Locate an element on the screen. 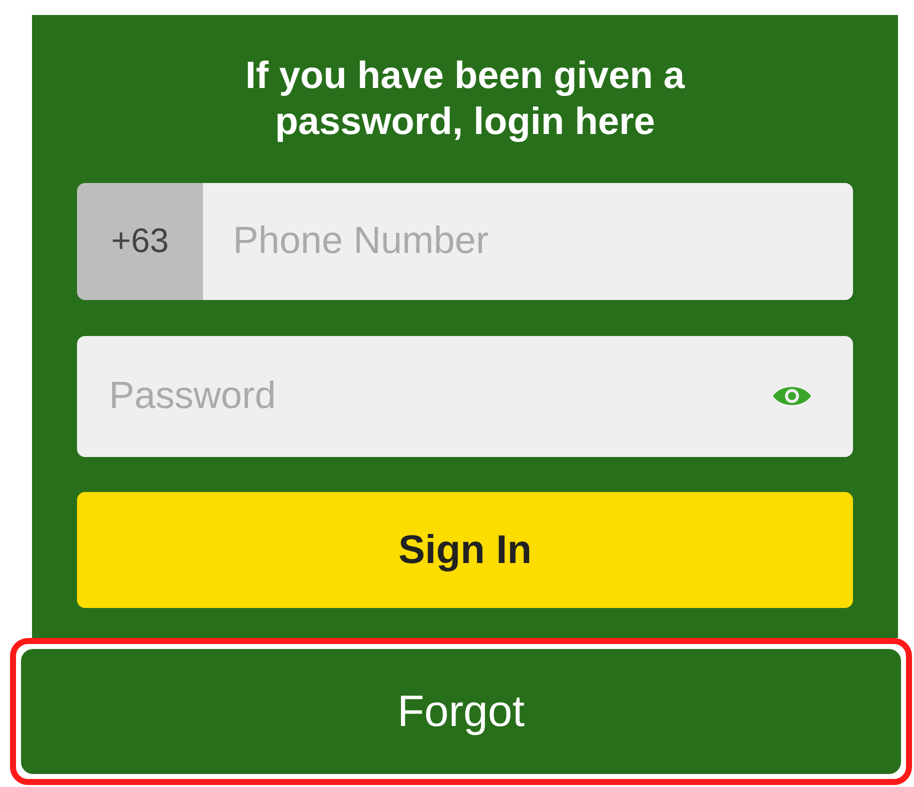 This screenshot has height=787, width=914. country-code: +63 is located at coordinates (140, 241).